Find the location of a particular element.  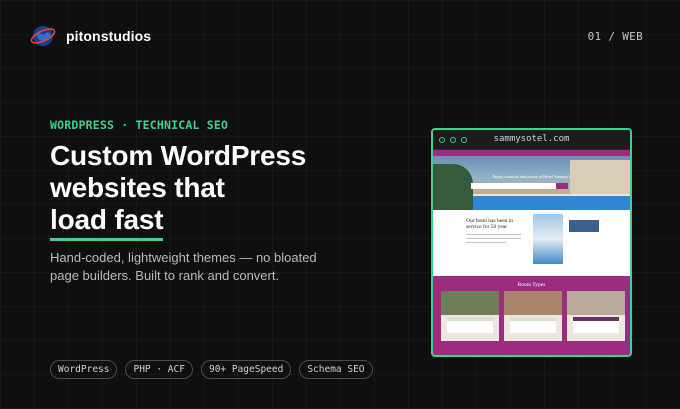

browser-titlebar: sammysotel.com is located at coordinates (531, 140).